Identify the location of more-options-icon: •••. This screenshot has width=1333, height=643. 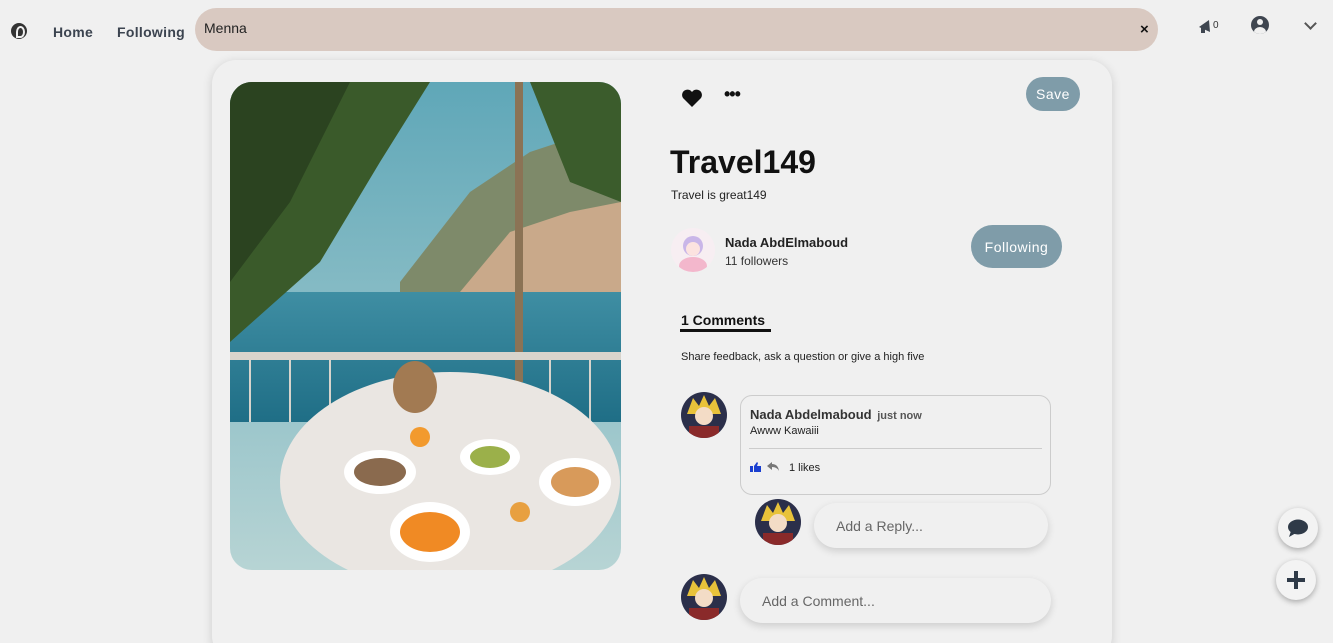
(732, 94).